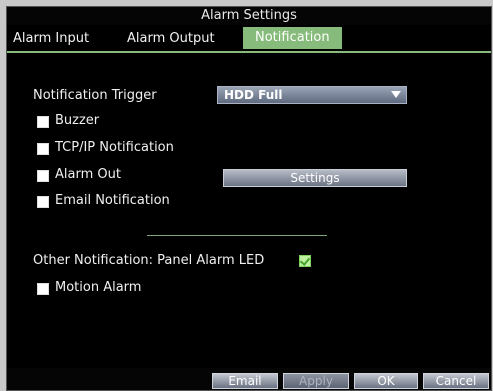 Image resolution: width=493 pixels, height=391 pixels. Describe the element at coordinates (88, 174) in the screenshot. I see `alarm-out-label: Alarm Out` at that location.